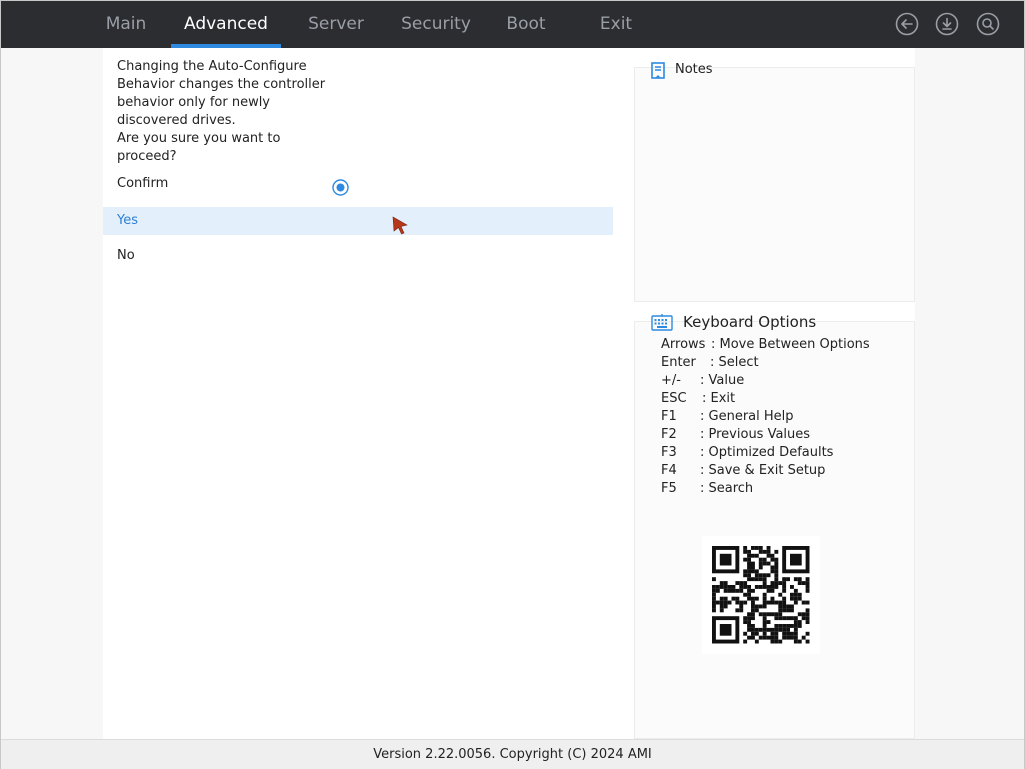 The width and height of the screenshot is (1025, 769). What do you see at coordinates (669, 416) in the screenshot?
I see `kbd-key: F1` at bounding box center [669, 416].